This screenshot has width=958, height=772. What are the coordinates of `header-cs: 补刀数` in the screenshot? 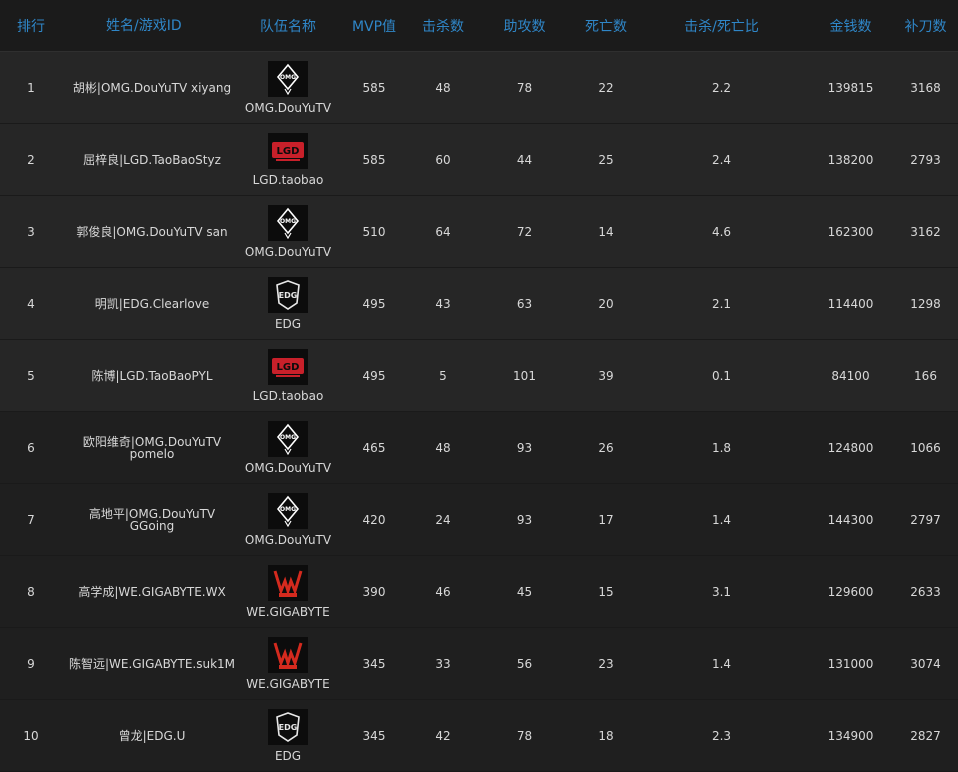 It's located at (925, 25).